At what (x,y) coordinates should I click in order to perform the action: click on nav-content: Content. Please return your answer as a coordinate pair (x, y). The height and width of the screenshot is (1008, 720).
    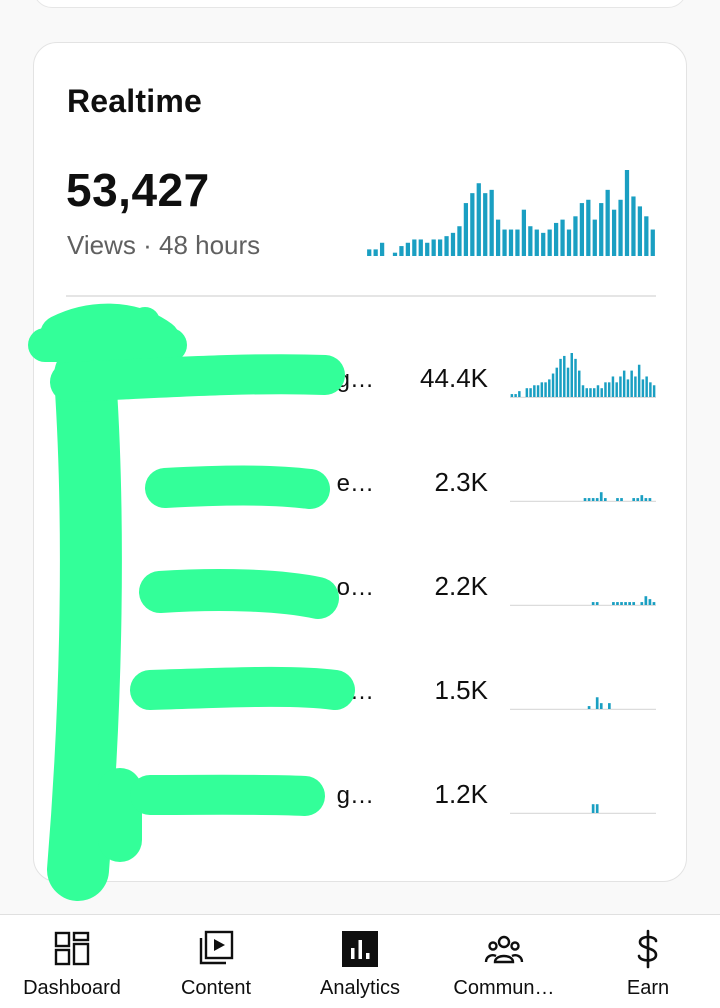
    Looking at the image, I should click on (216, 961).